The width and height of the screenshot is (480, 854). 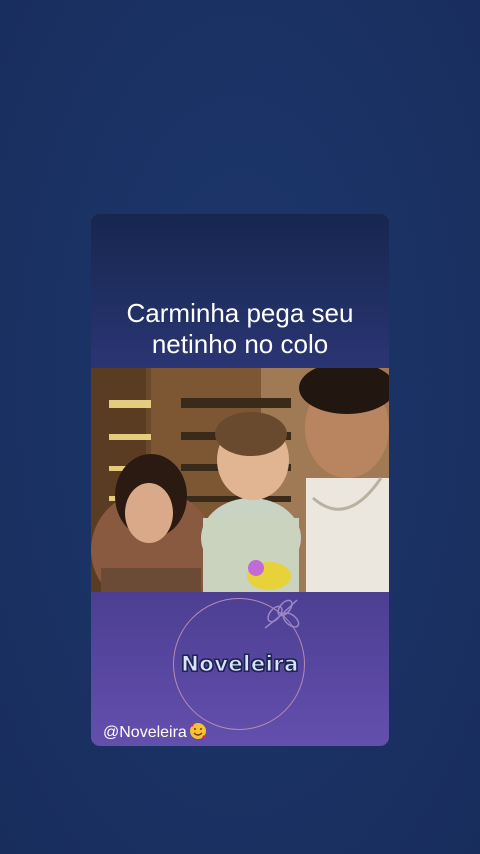 What do you see at coordinates (240, 328) in the screenshot?
I see `video-caption: Carminha pega seu netinho no colo` at bounding box center [240, 328].